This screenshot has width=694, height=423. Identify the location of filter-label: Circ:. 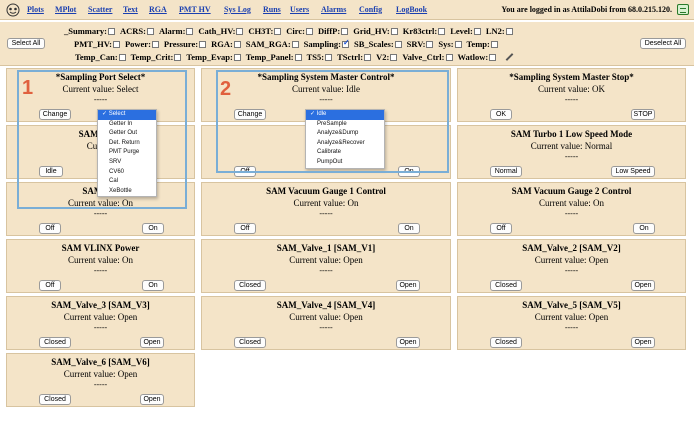
(296, 31).